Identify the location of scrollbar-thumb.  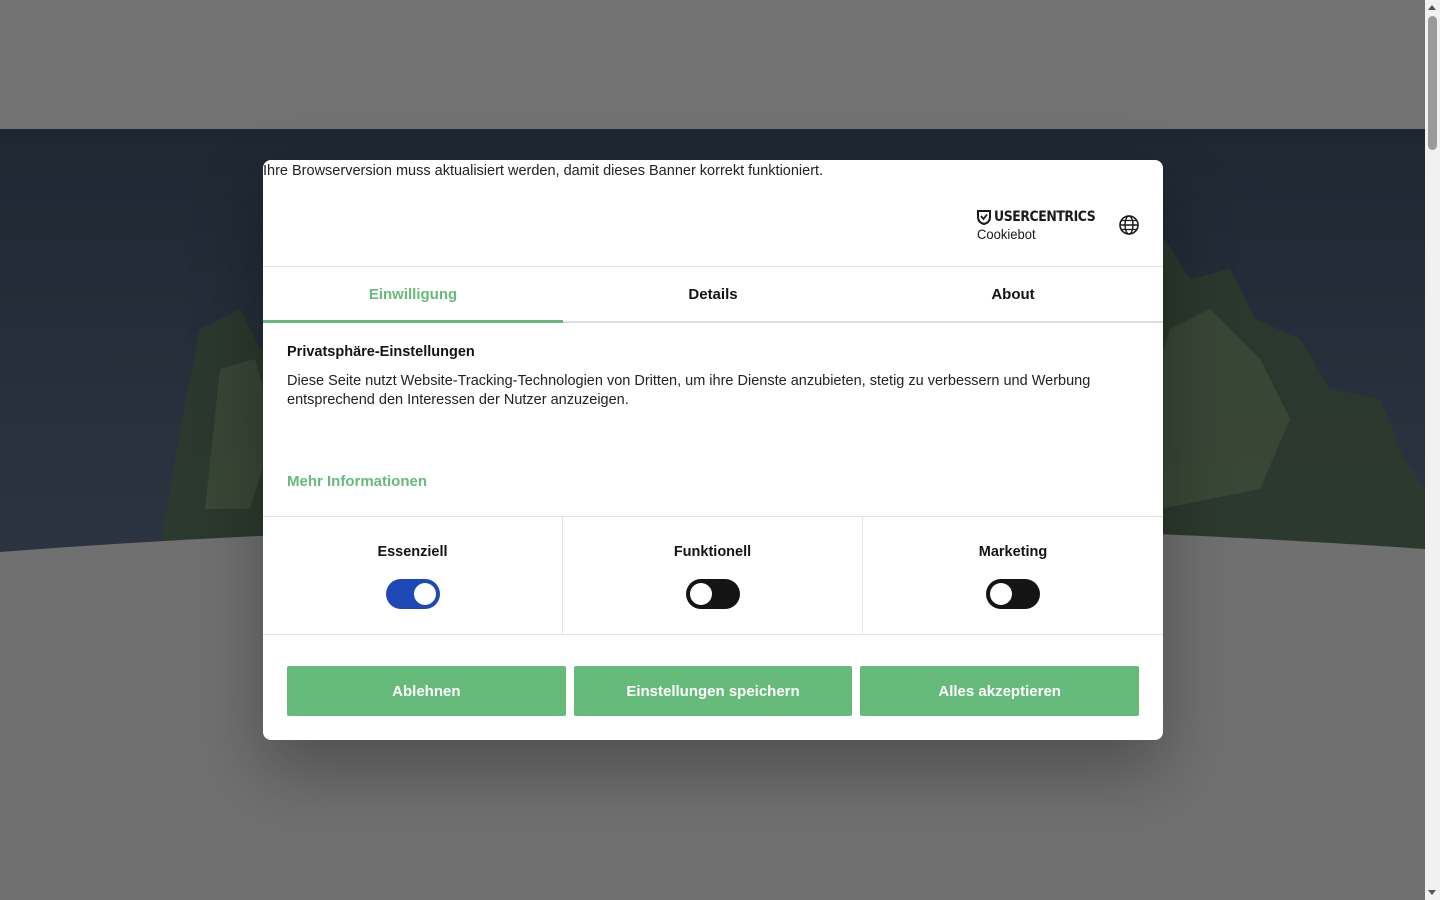
(1432, 83).